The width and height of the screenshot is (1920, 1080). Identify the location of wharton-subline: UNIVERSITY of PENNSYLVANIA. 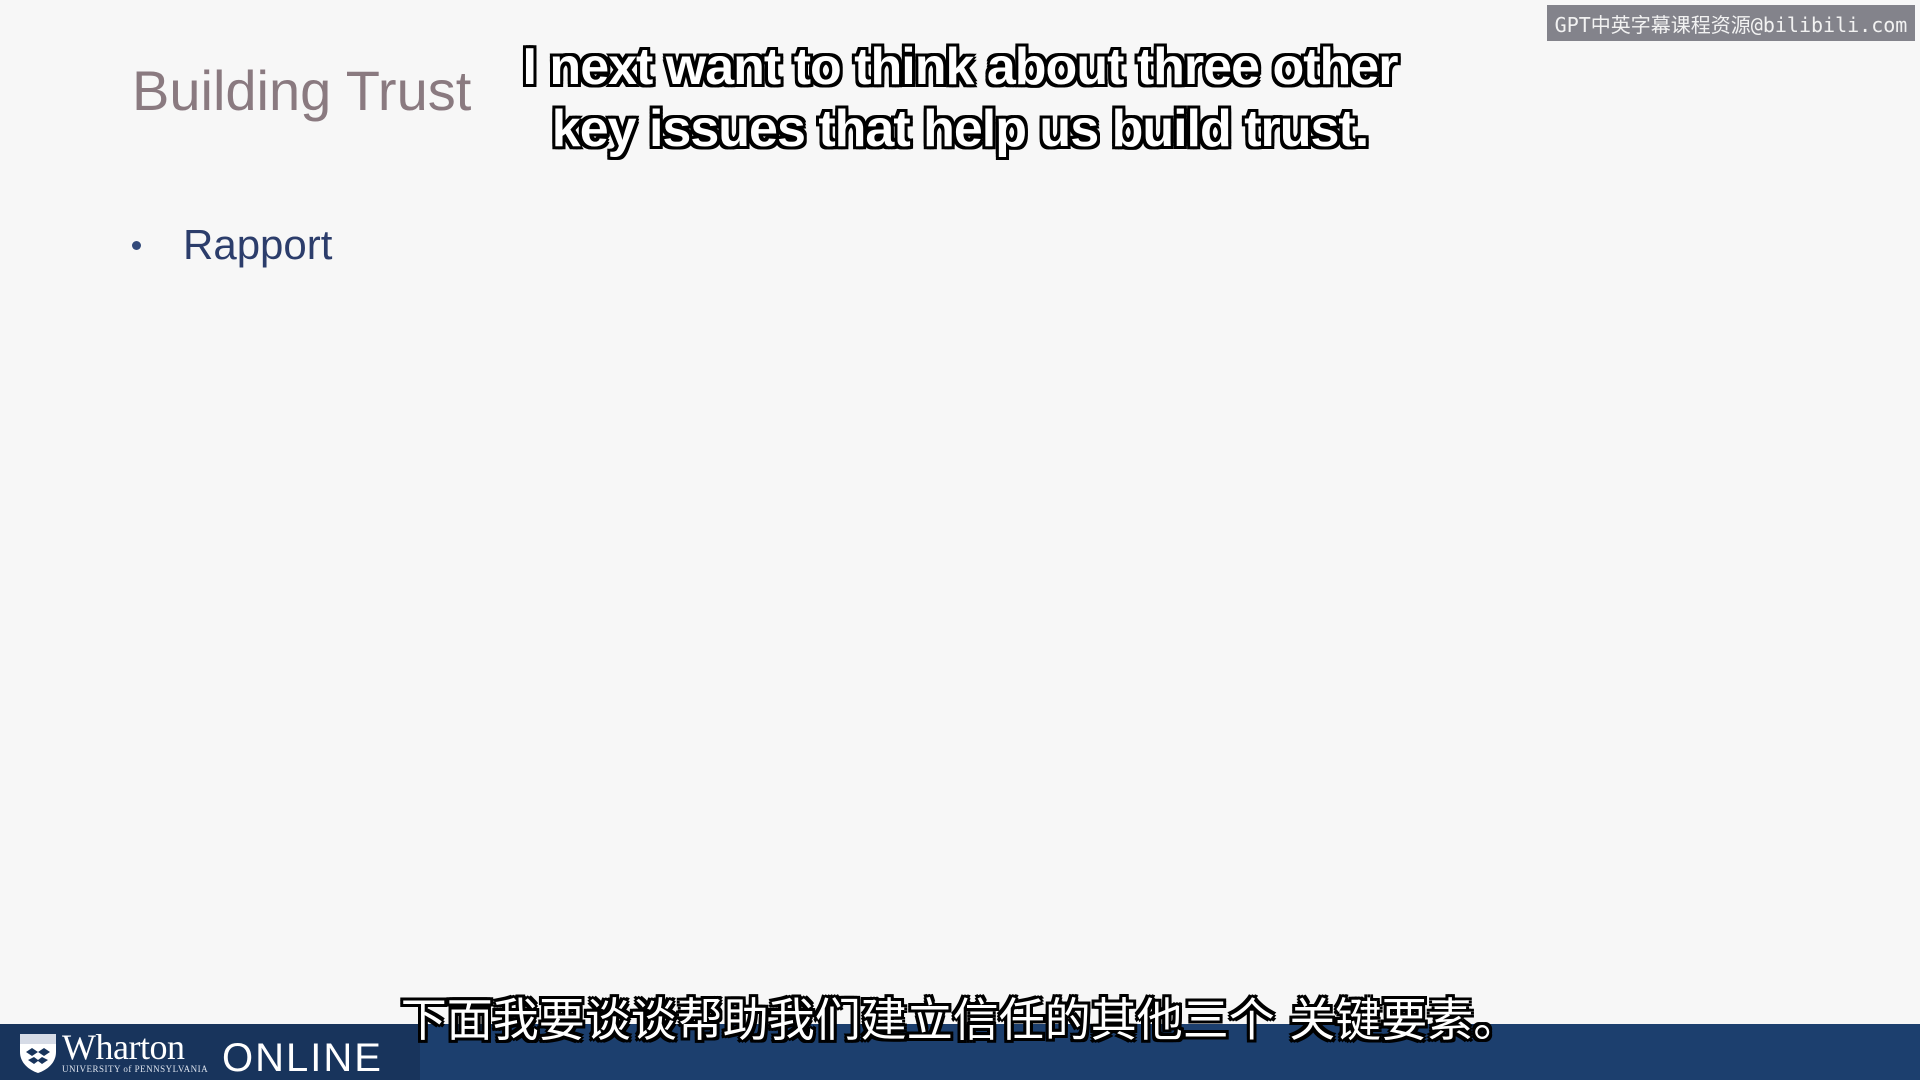
(135, 1069).